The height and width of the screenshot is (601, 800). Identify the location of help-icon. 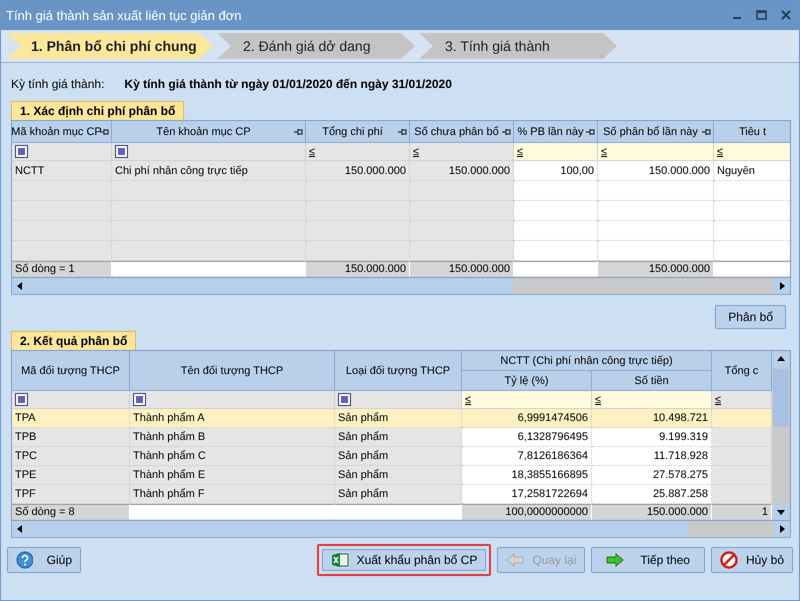
(24, 560).